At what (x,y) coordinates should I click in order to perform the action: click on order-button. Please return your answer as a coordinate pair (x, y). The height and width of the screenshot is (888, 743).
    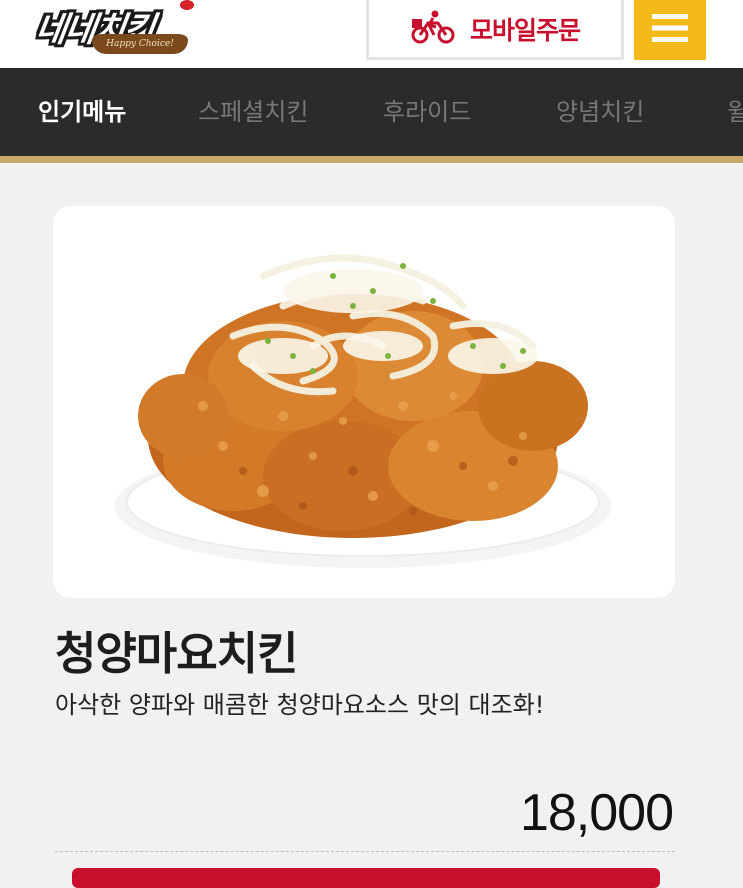
    Looking at the image, I should click on (366, 878).